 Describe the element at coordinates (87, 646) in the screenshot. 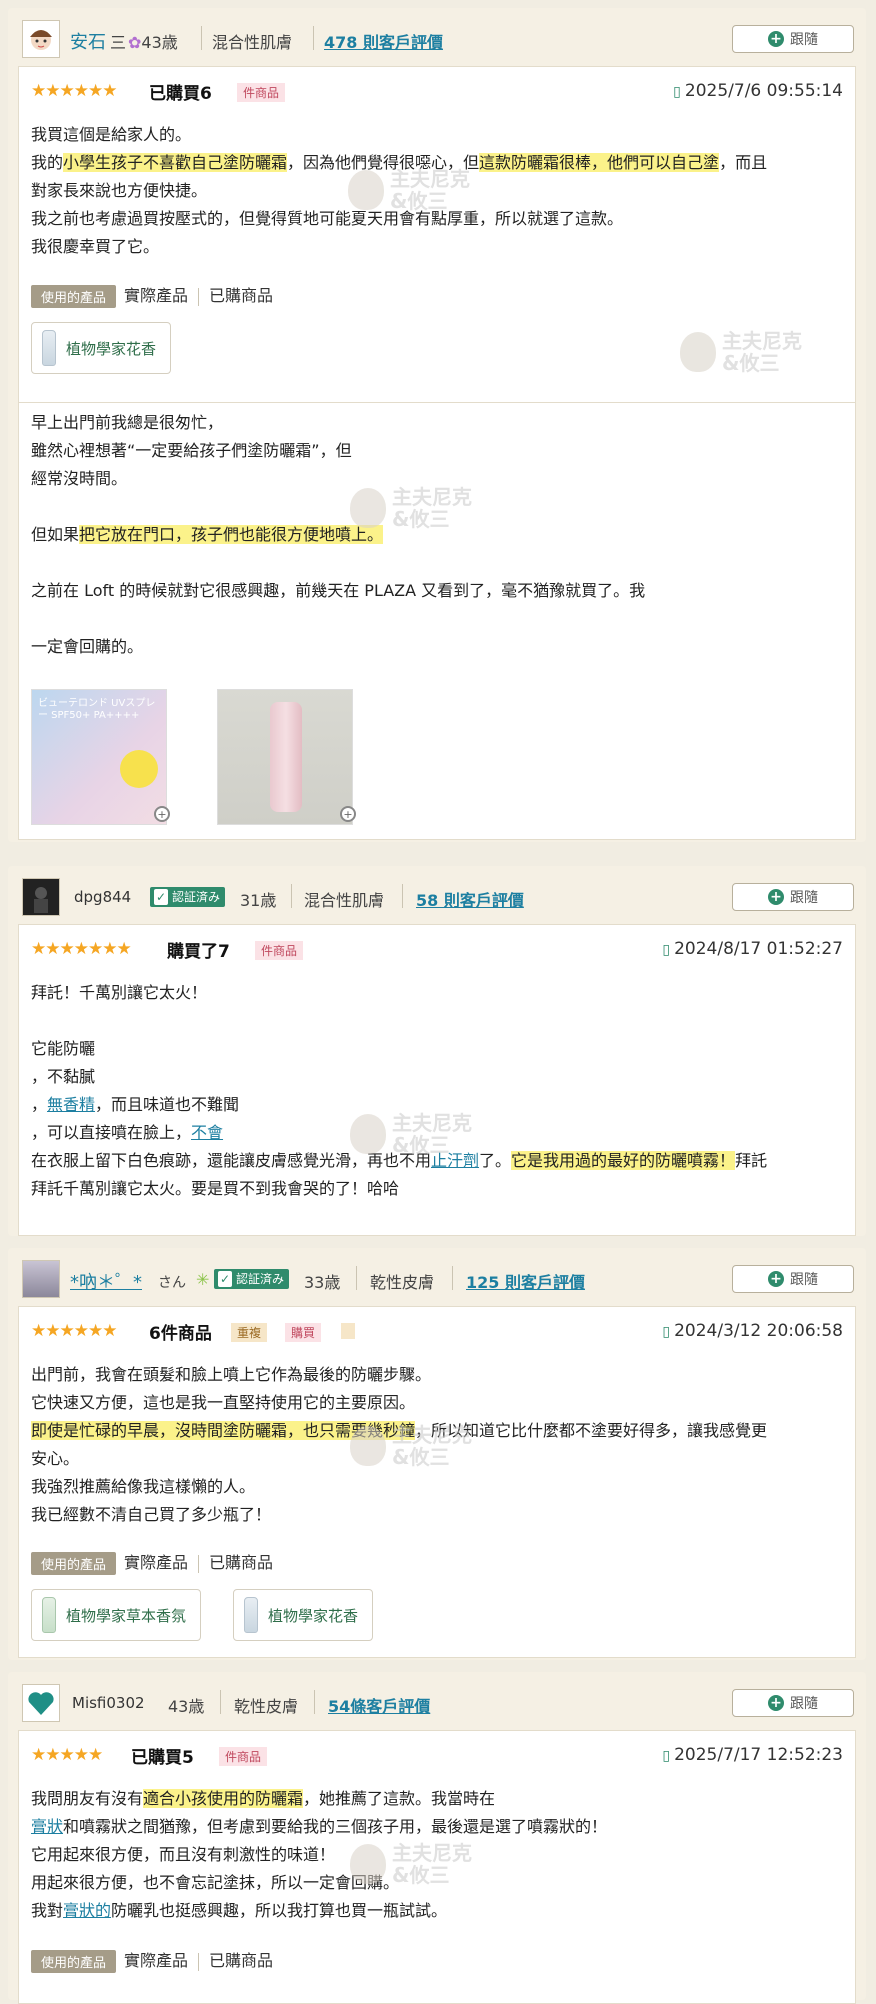

I see `text-line: 一定會回購的。` at that location.